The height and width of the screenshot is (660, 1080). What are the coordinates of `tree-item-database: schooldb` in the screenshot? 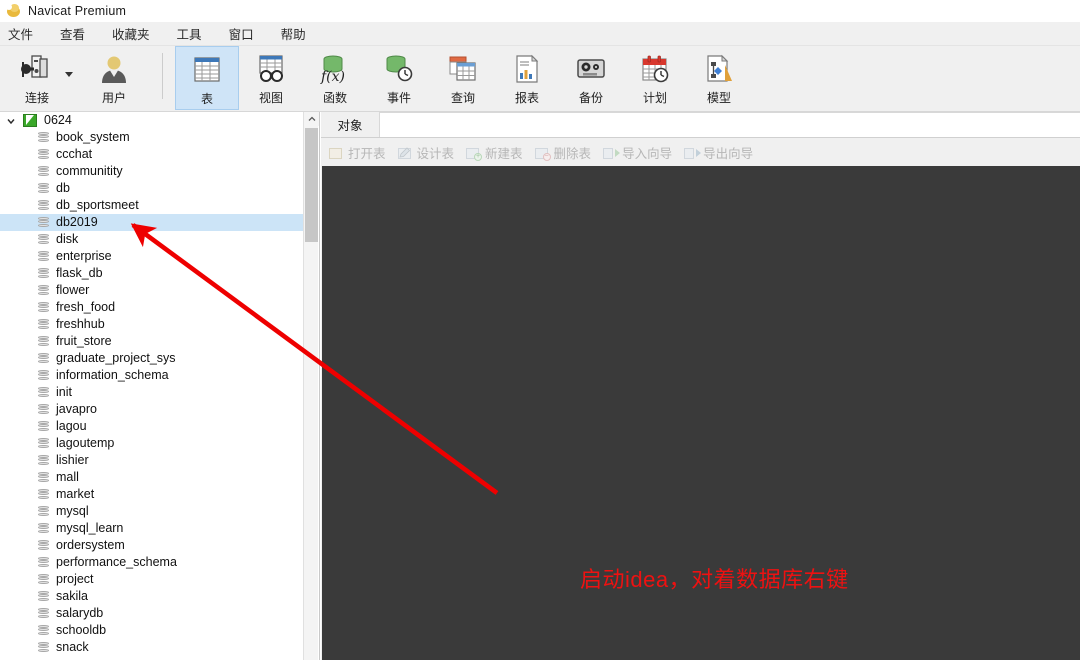 It's located at (151, 630).